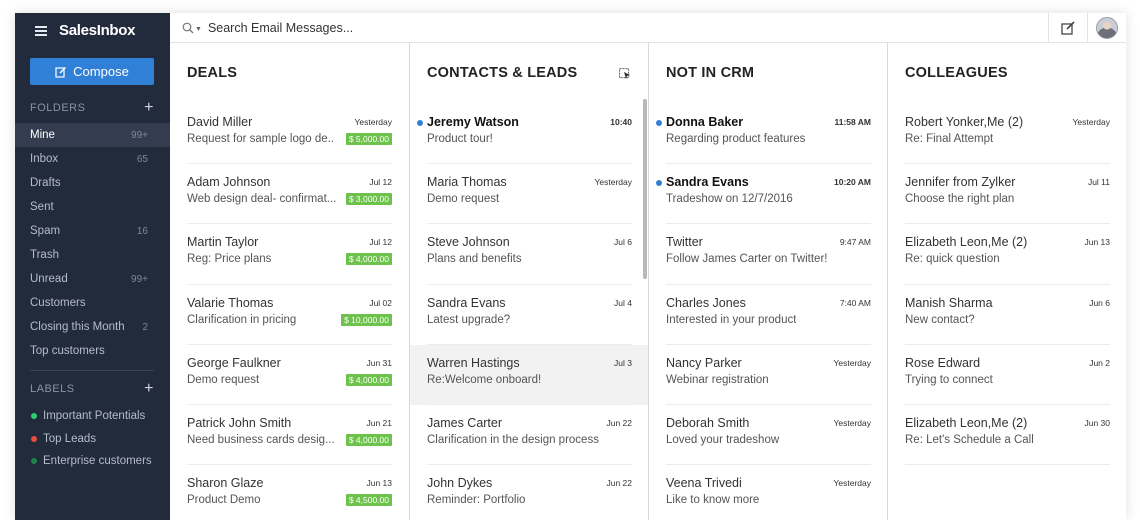  Describe the element at coordinates (198, 29) in the screenshot. I see `search-options-chevron-down-icon: ▼` at that location.